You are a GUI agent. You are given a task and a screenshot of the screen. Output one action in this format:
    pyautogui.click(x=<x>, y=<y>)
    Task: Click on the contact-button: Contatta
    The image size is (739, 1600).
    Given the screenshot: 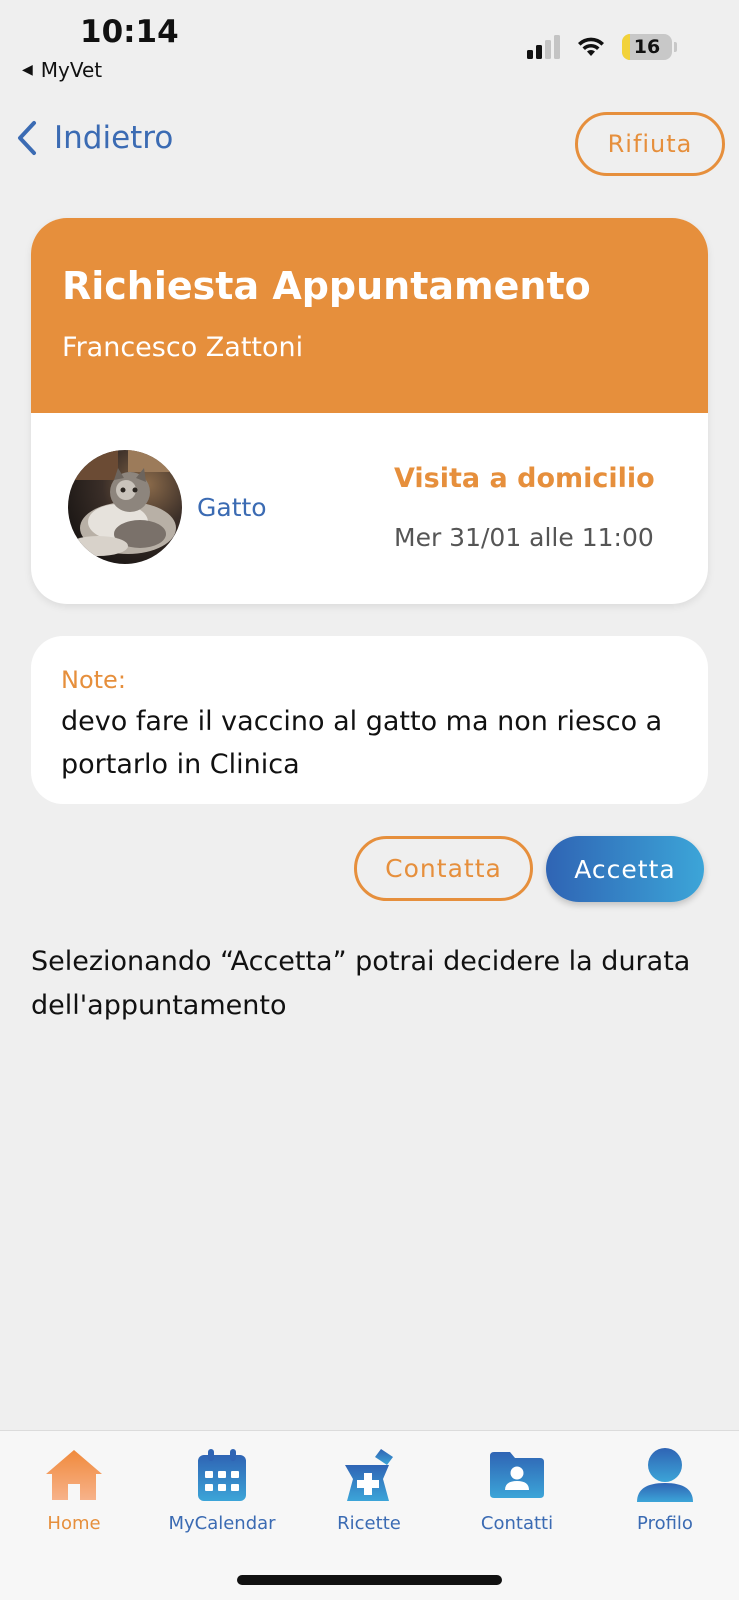 What is the action you would take?
    pyautogui.click(x=443, y=868)
    